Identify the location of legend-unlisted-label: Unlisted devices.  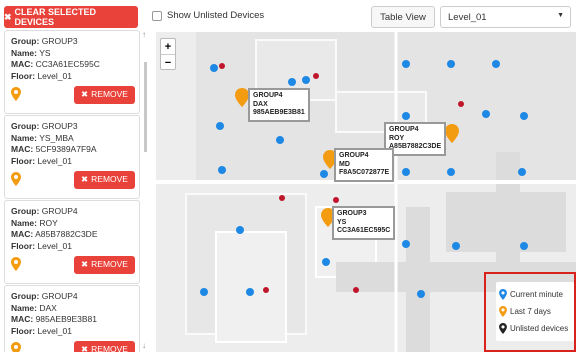
(539, 328).